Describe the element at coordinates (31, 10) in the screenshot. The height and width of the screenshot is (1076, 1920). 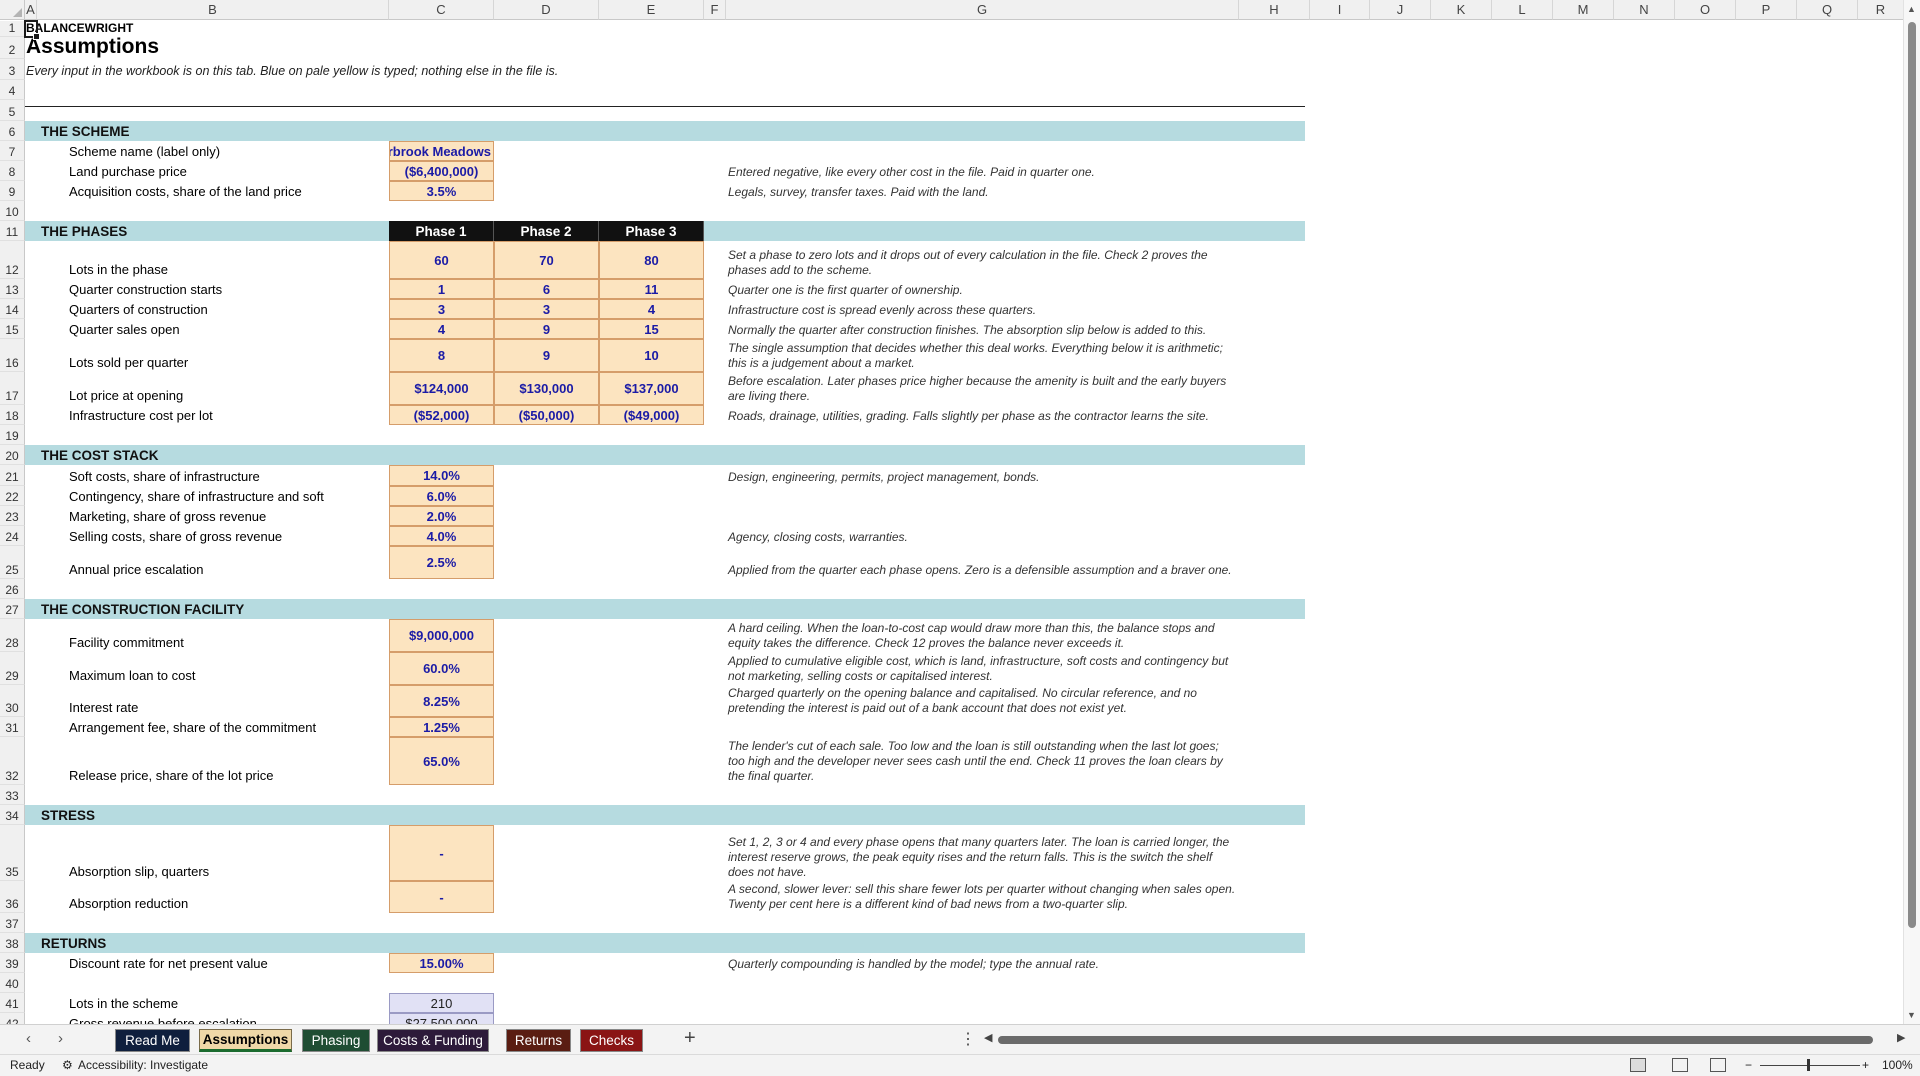
I see `column-header-a: A` at that location.